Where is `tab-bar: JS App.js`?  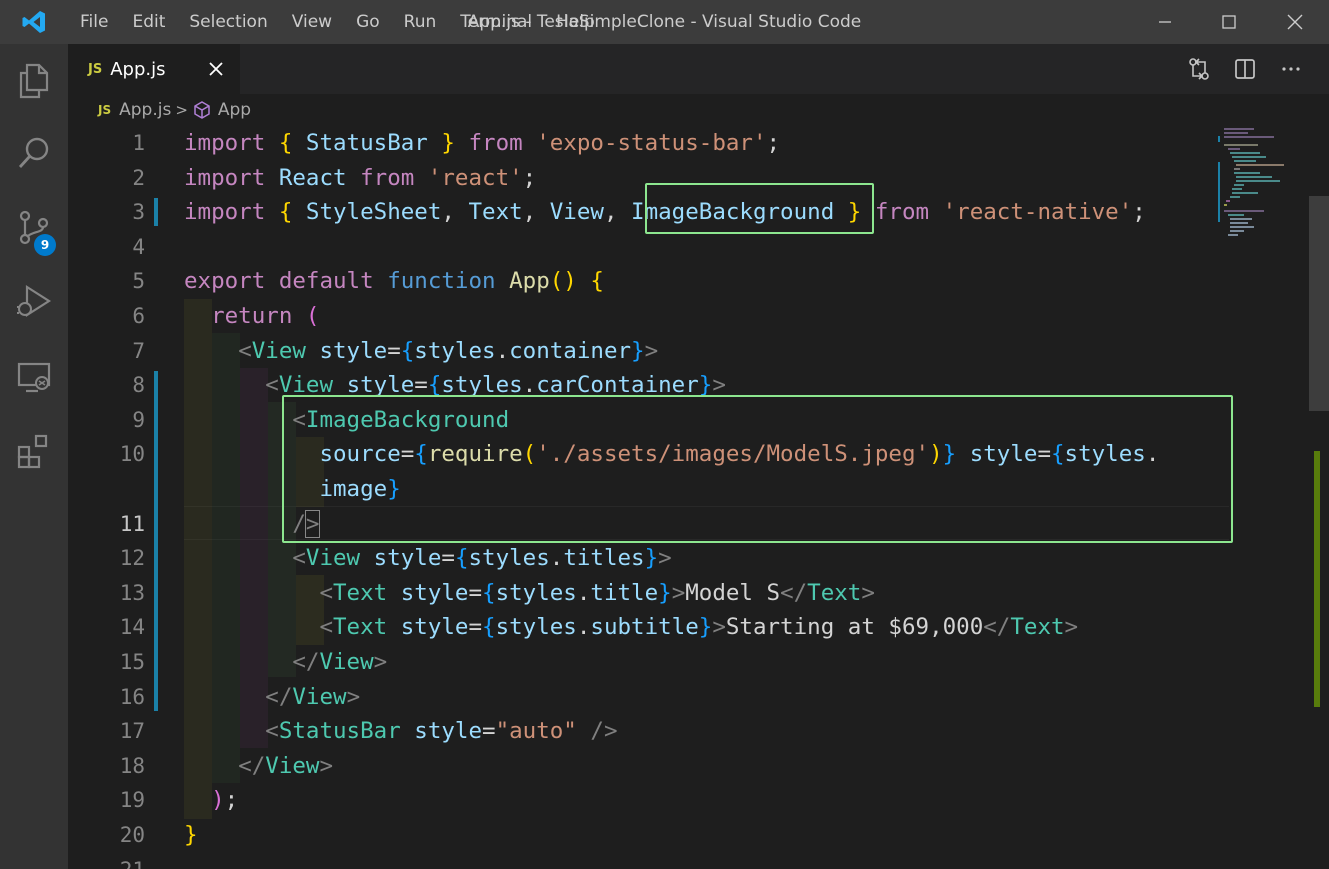
tab-bar: JS App.js is located at coordinates (698, 69).